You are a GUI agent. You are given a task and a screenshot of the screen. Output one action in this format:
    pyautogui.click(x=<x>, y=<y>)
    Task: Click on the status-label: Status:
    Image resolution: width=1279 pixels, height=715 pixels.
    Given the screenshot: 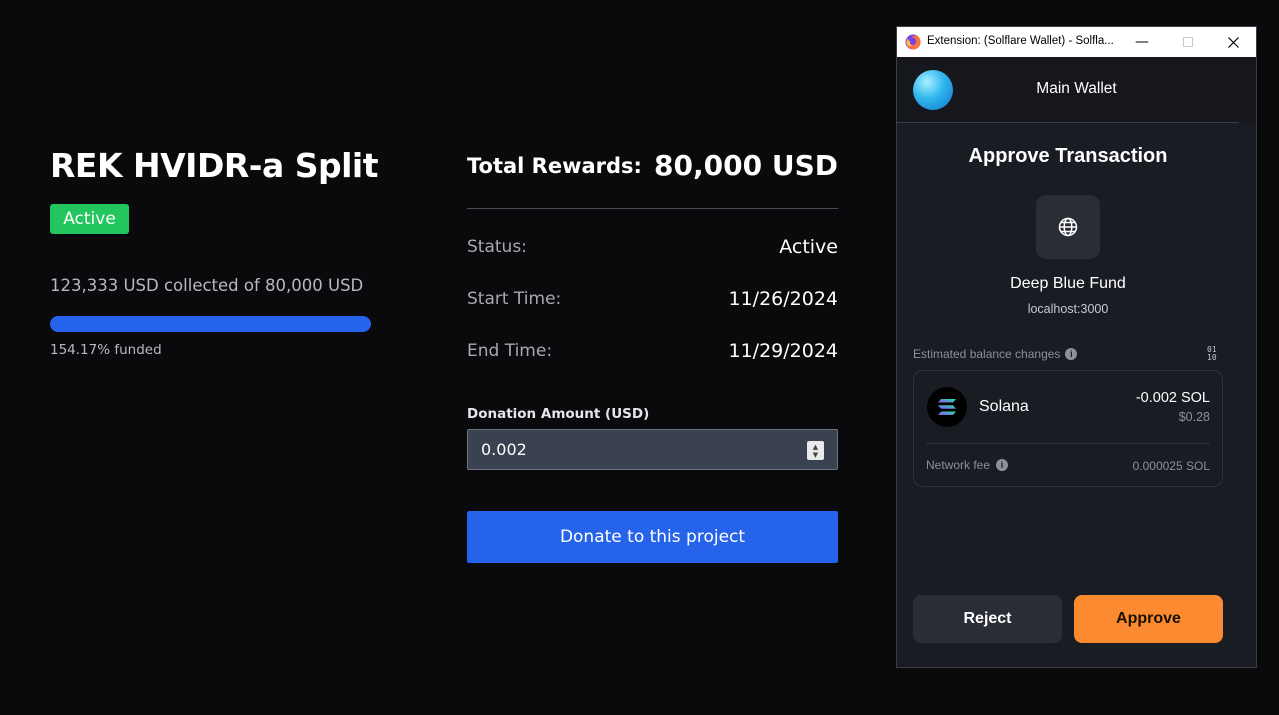 What is the action you would take?
    pyautogui.click(x=497, y=247)
    